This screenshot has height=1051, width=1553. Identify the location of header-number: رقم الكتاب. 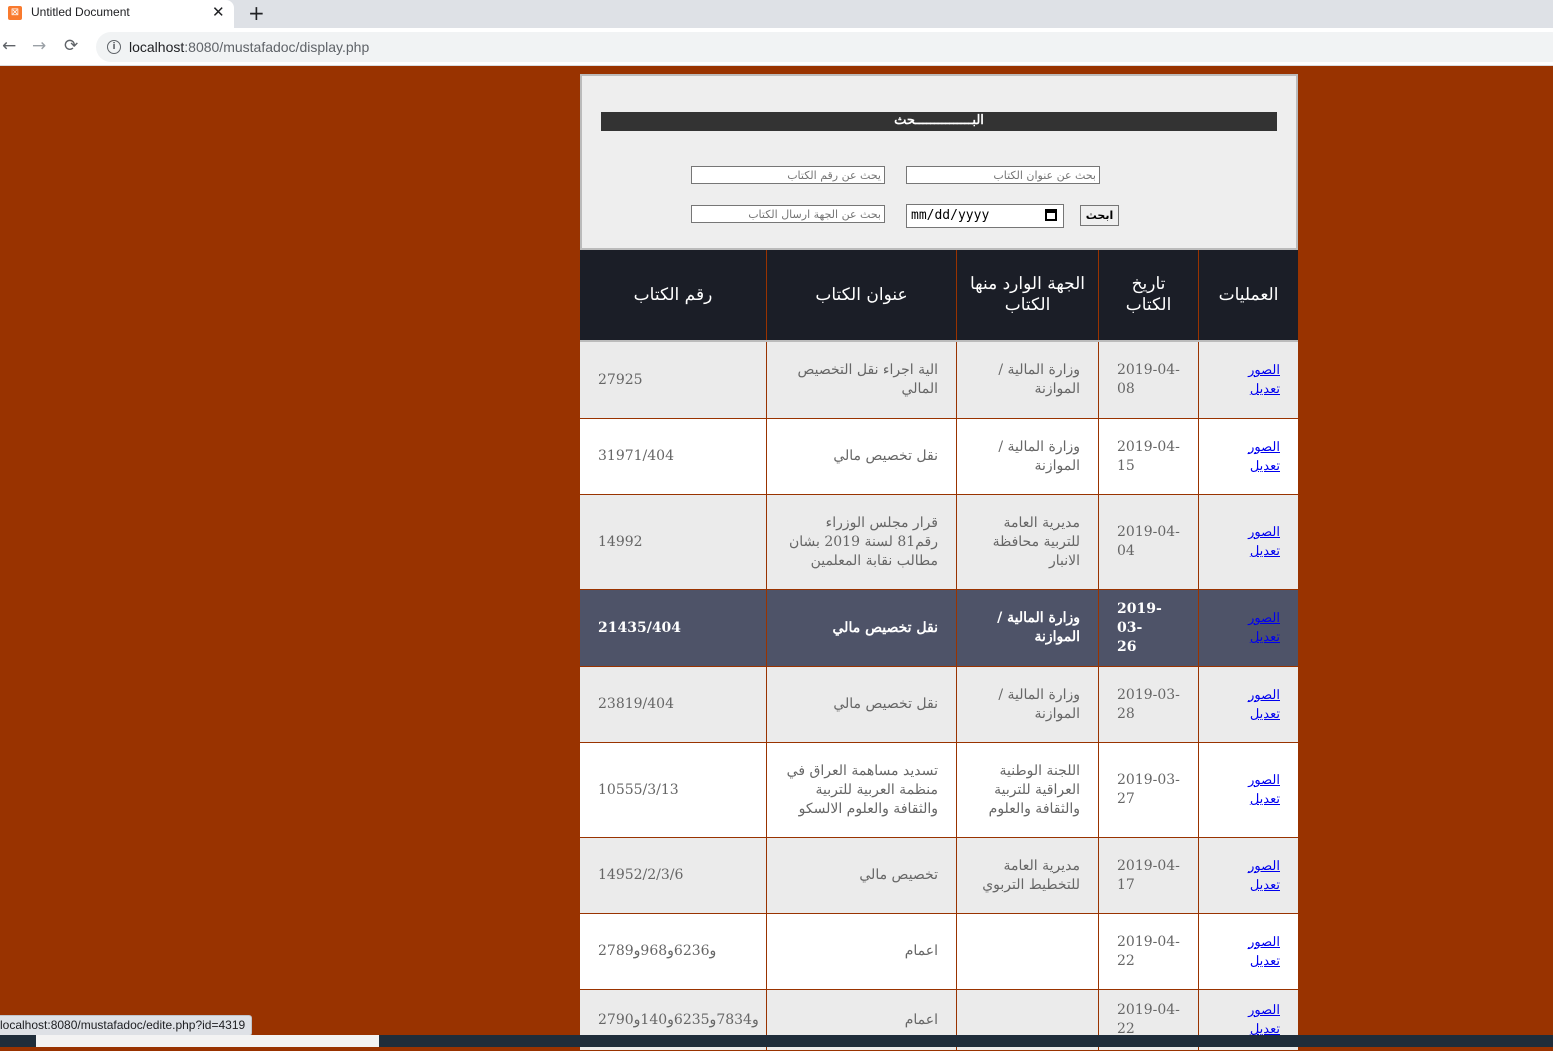
(673, 294).